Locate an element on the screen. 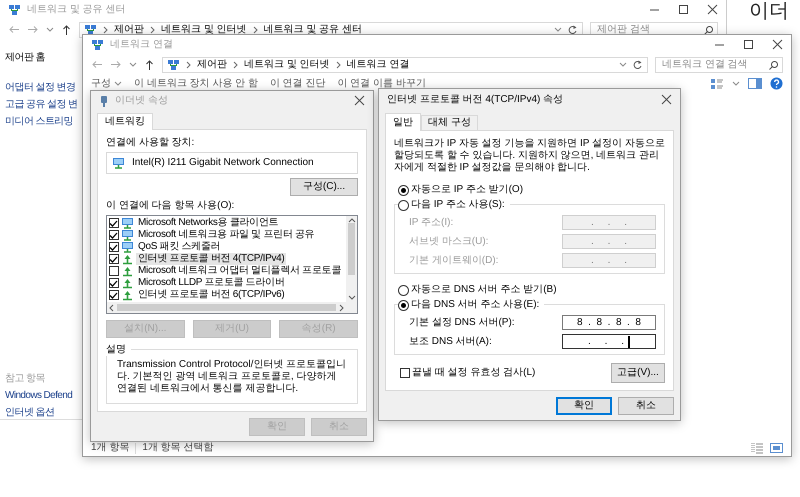 This screenshot has height=497, width=800. breadcrumb-item: 네트워크 연결 is located at coordinates (378, 64).